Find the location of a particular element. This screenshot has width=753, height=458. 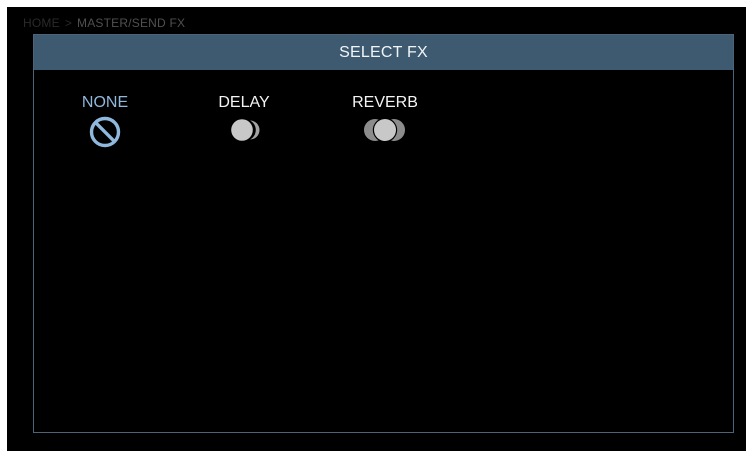

fx-option-reverb: REVERB is located at coordinates (385, 119).